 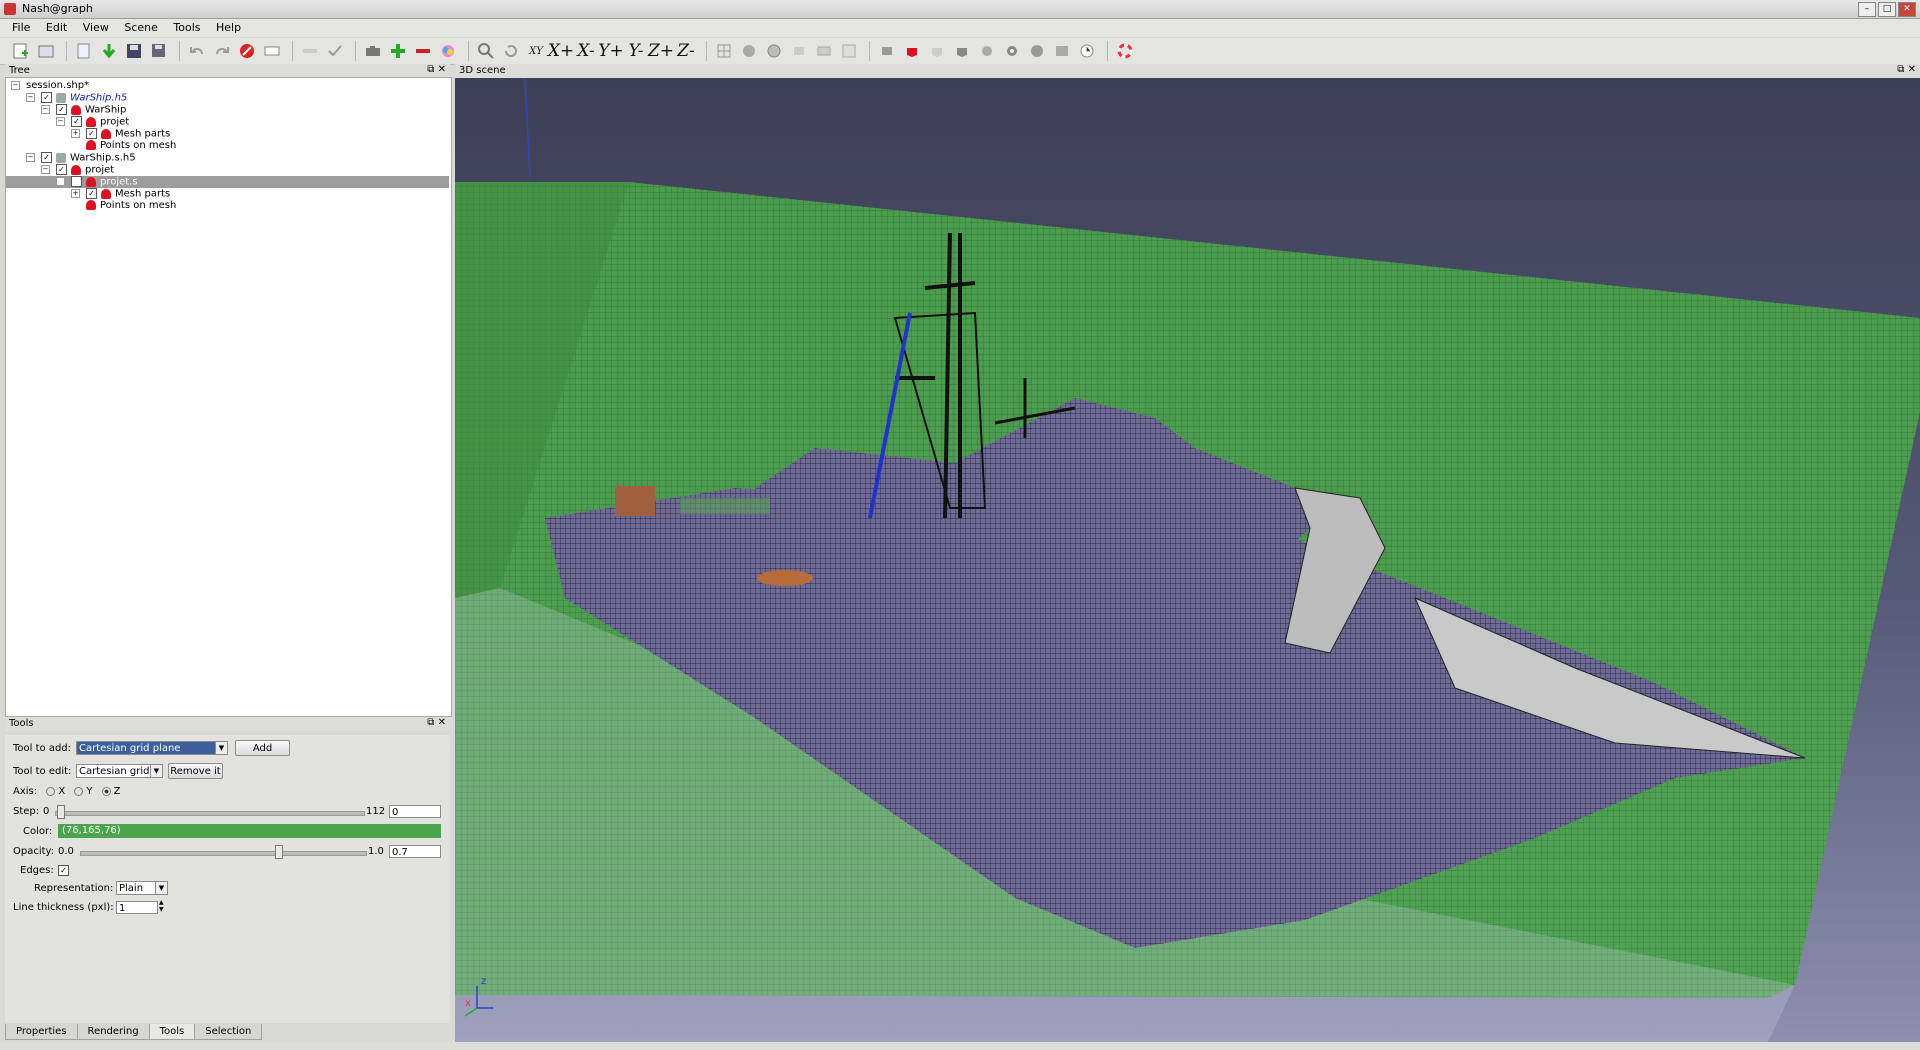 What do you see at coordinates (987, 51) in the screenshot?
I see `cells-icon` at bounding box center [987, 51].